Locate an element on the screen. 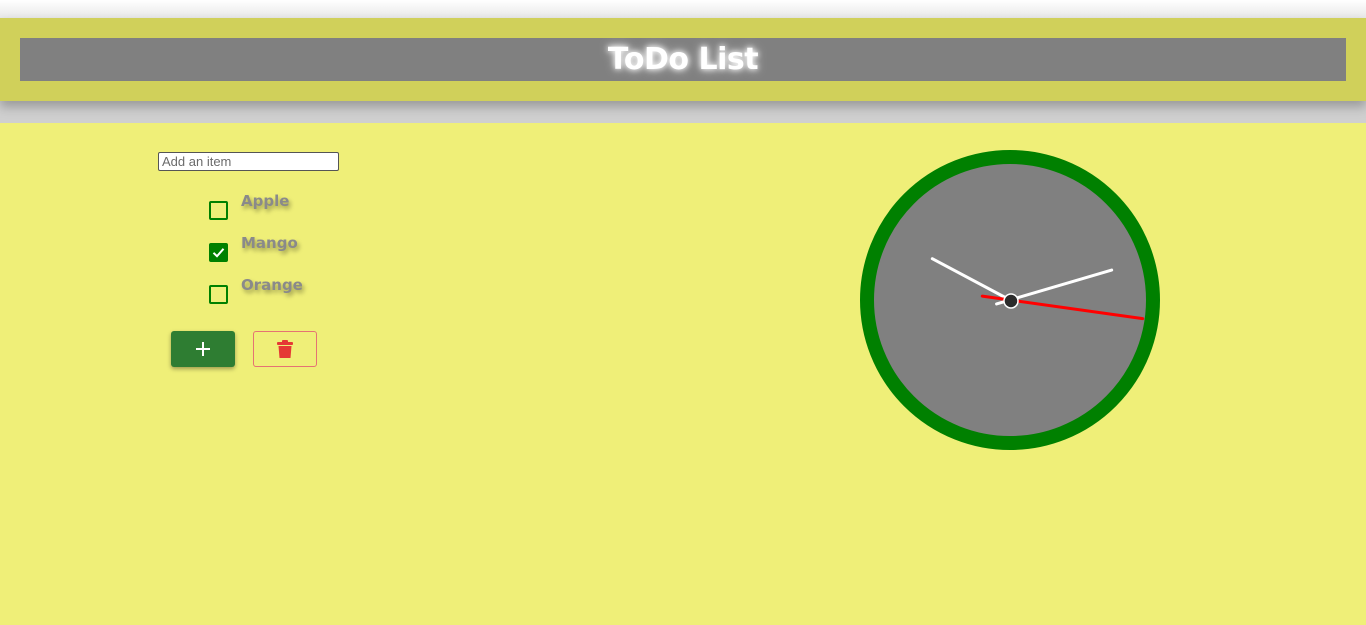 Image resolution: width=1366 pixels, height=625 pixels. todo-item-mango: Mango is located at coordinates (309, 254).